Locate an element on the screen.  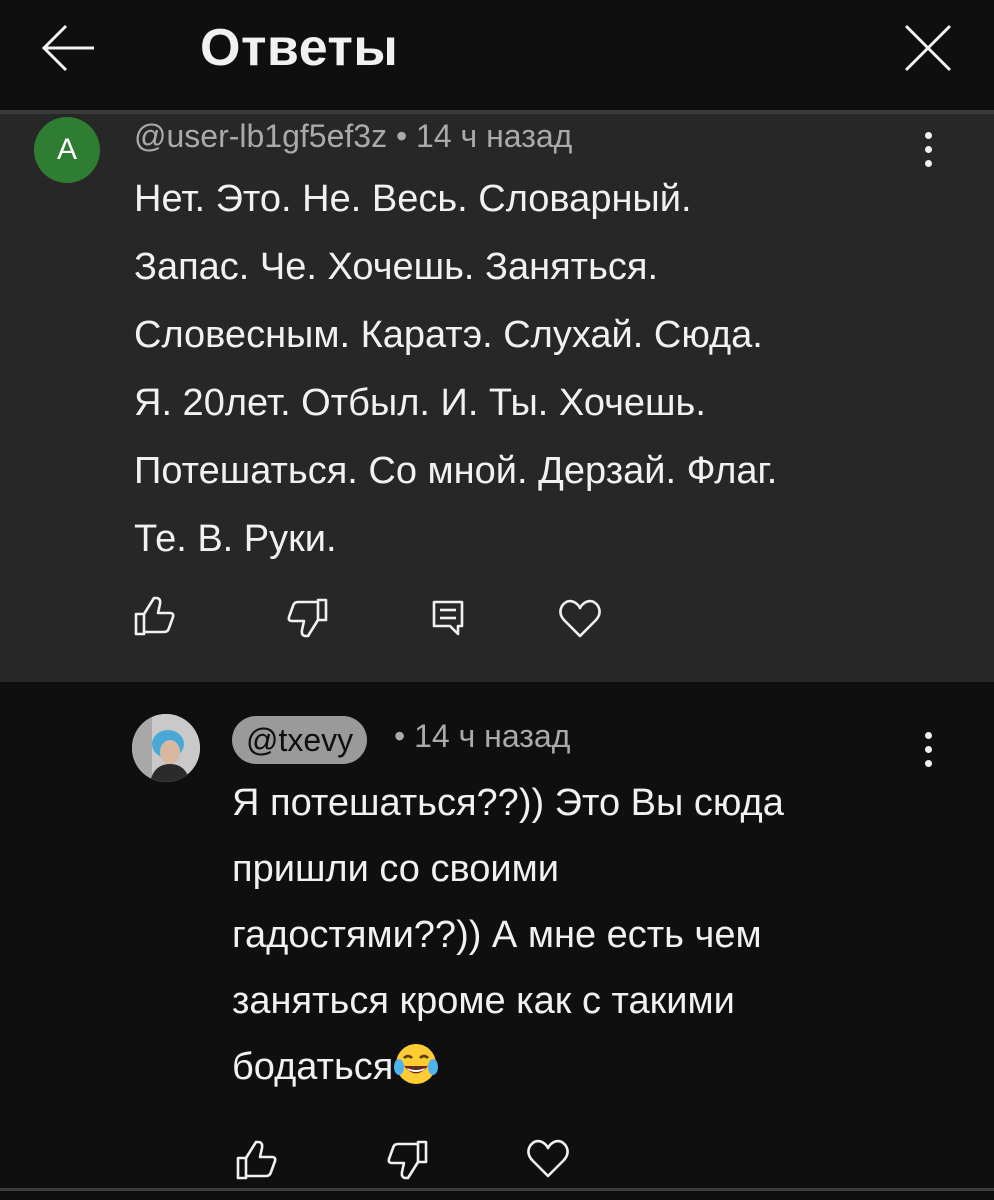
comment-line-text: бодаться is located at coordinates (313, 1067).